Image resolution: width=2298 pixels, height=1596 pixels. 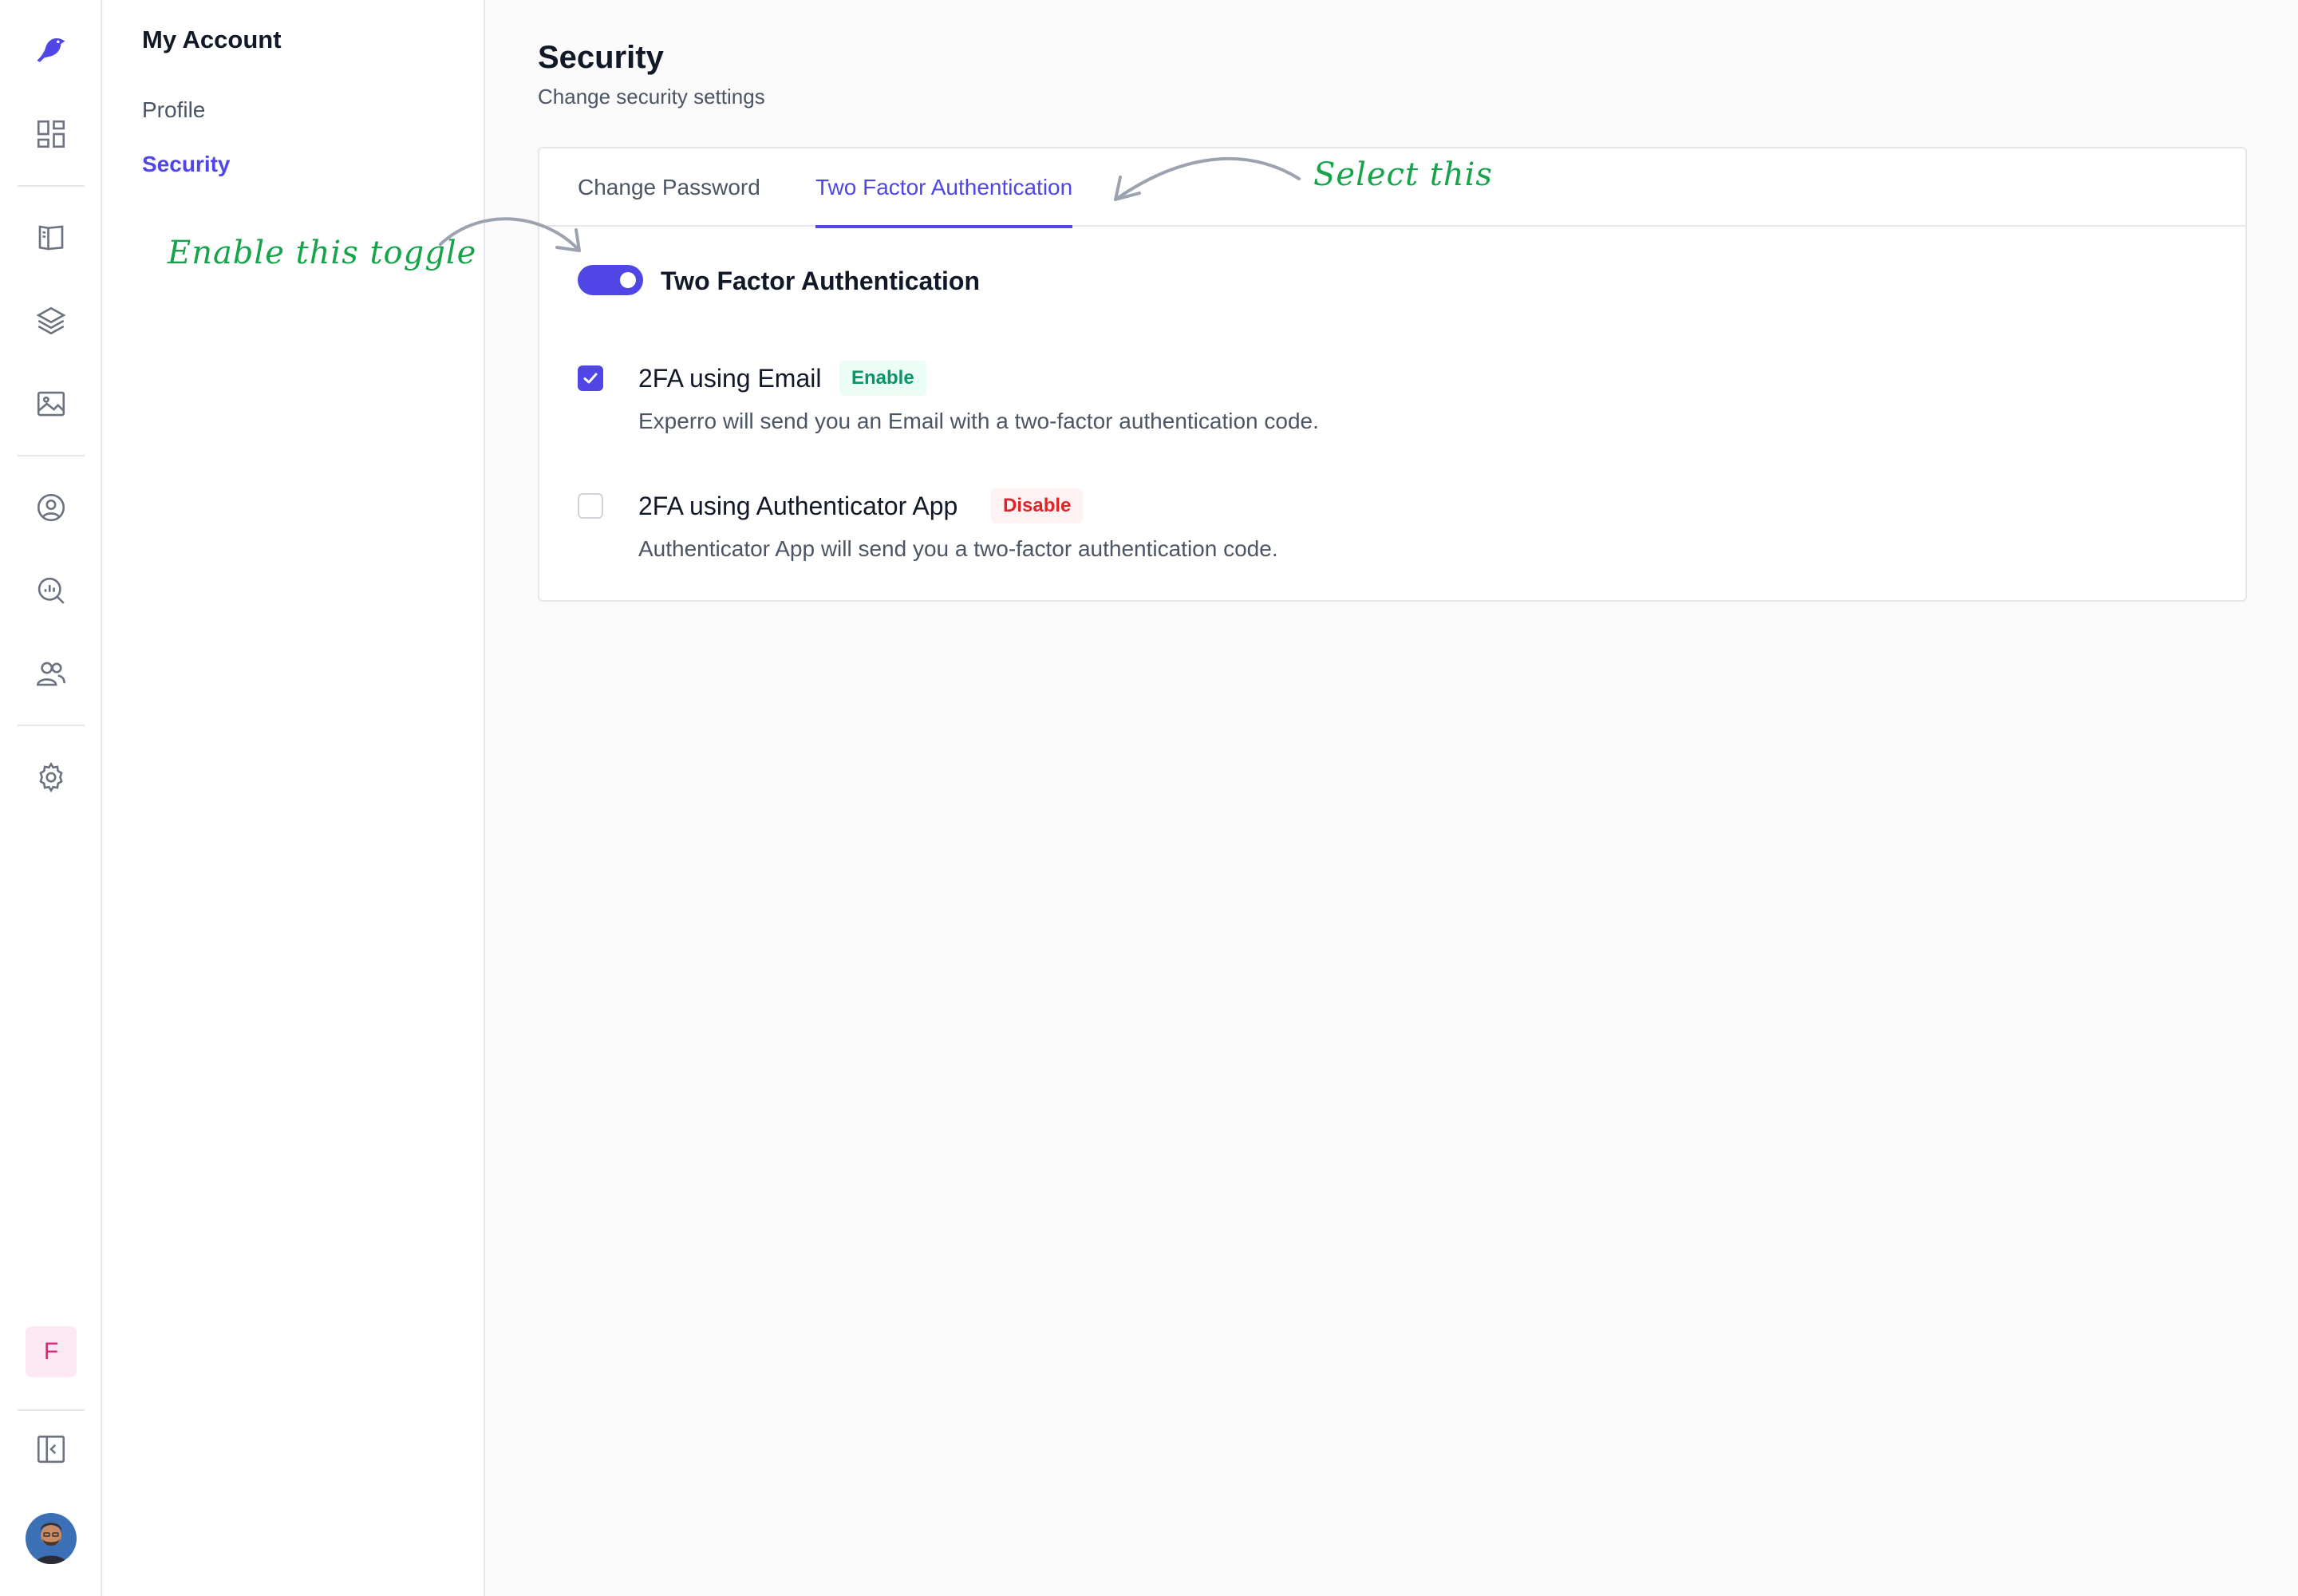 What do you see at coordinates (510, 234) in the screenshot?
I see `annotation-arrow-toggle` at bounding box center [510, 234].